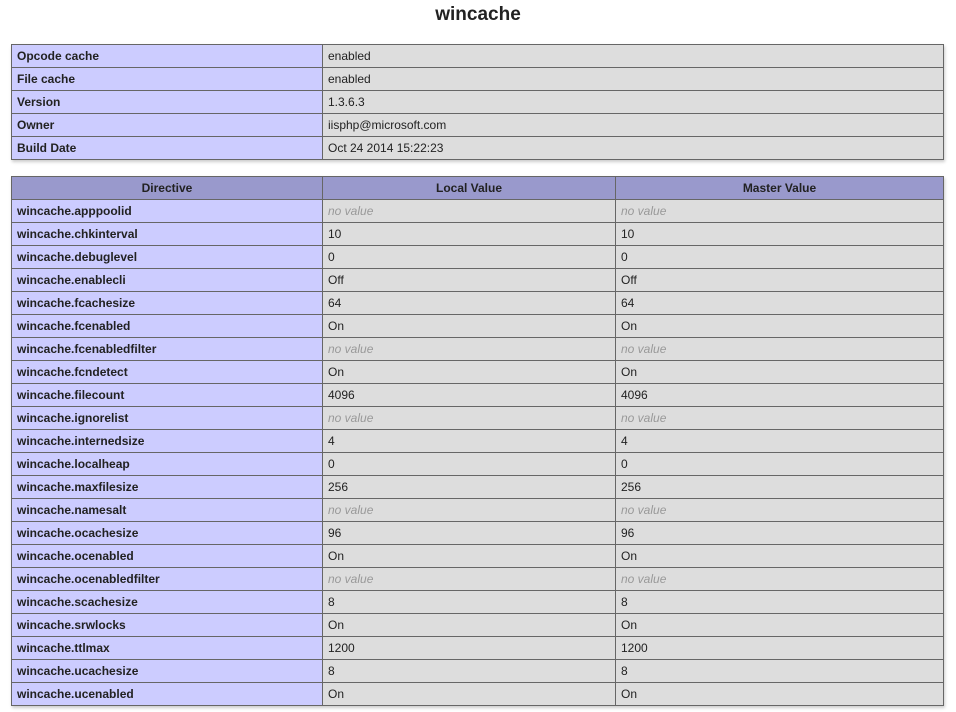  What do you see at coordinates (167, 395) in the screenshot?
I see `directive-name: wincache.filecount` at bounding box center [167, 395].